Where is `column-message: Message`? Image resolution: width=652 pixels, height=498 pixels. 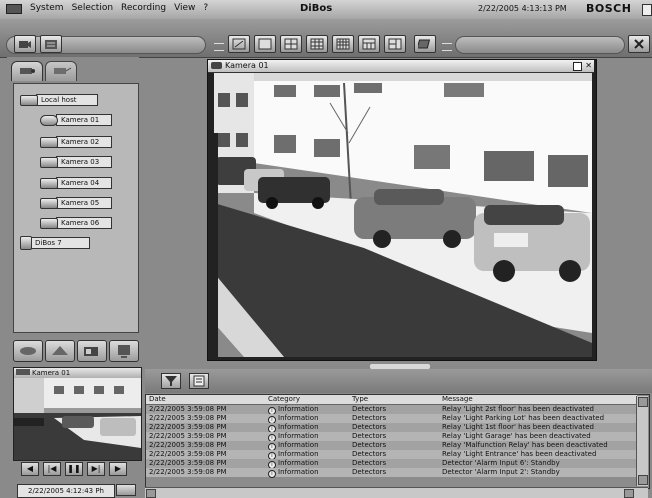
column-message: Message is located at coordinates (539, 399).